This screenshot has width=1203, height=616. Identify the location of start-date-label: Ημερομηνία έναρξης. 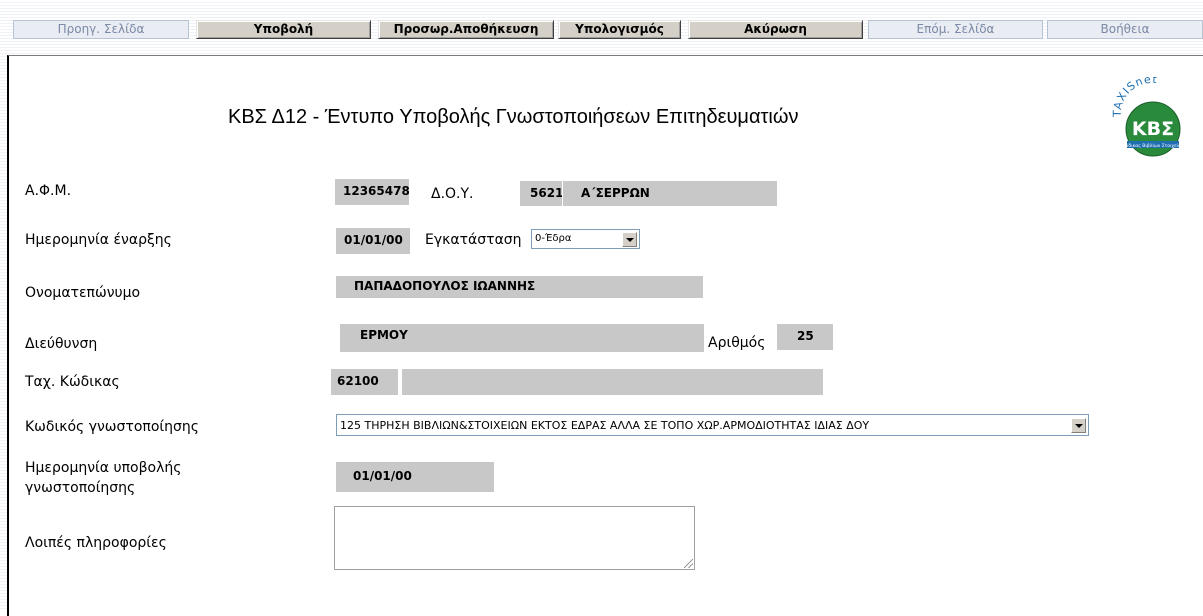
(98, 240).